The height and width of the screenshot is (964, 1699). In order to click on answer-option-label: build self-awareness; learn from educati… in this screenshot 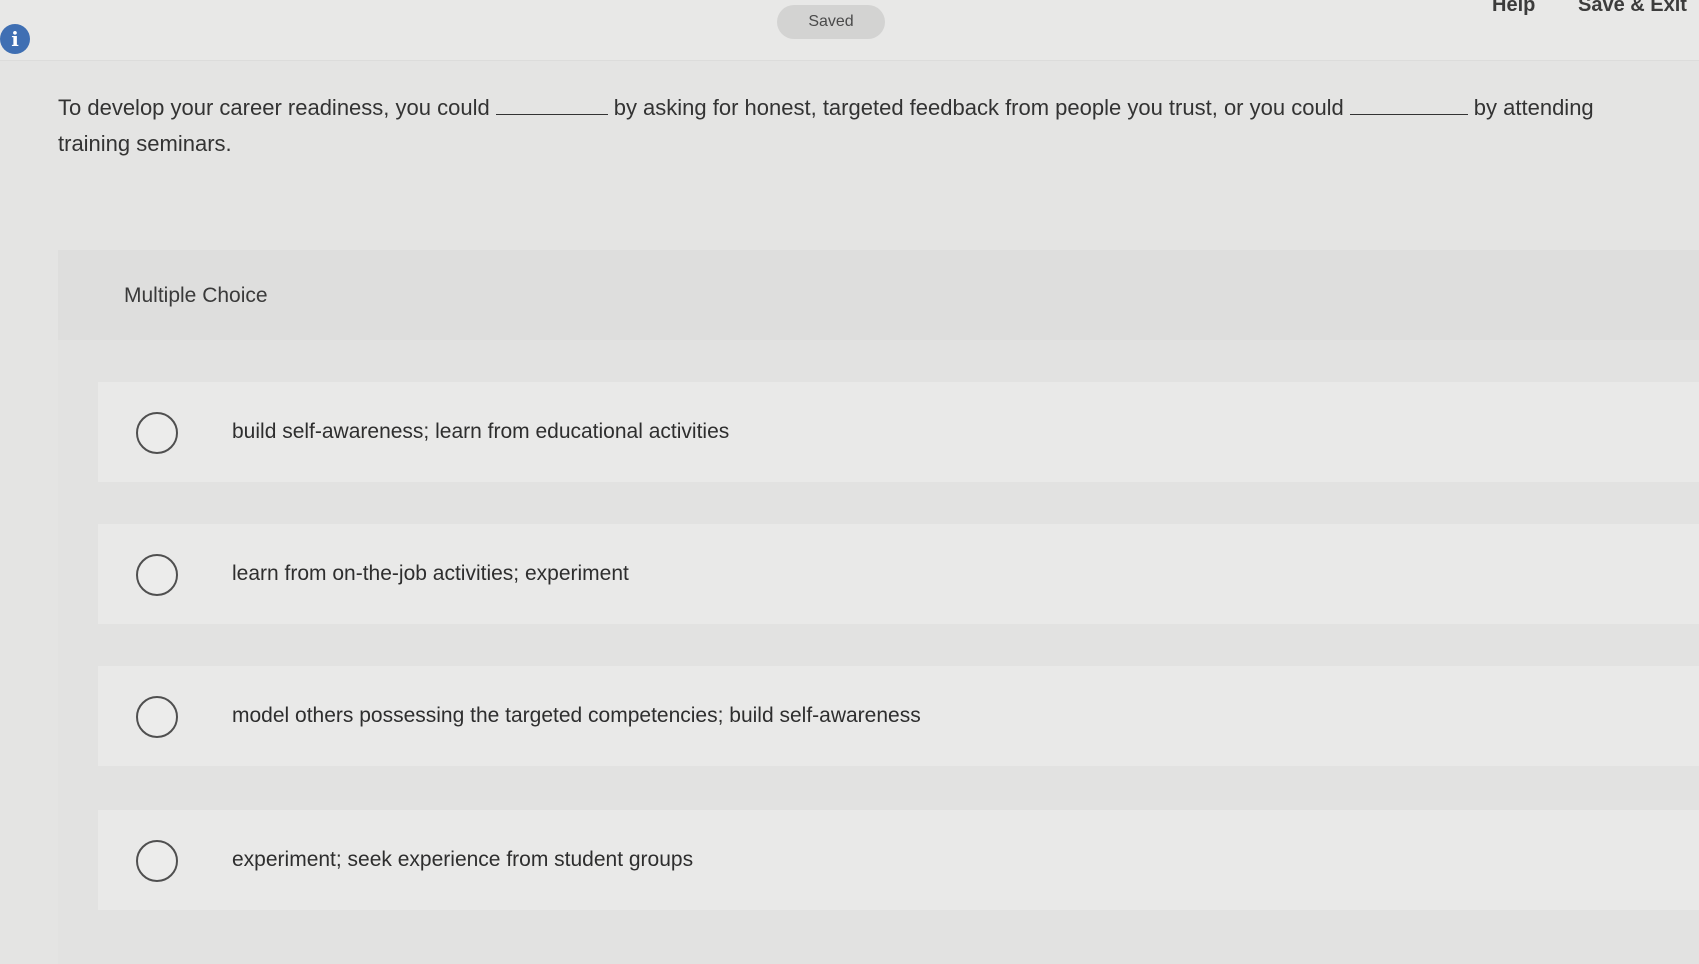, I will do `click(481, 431)`.